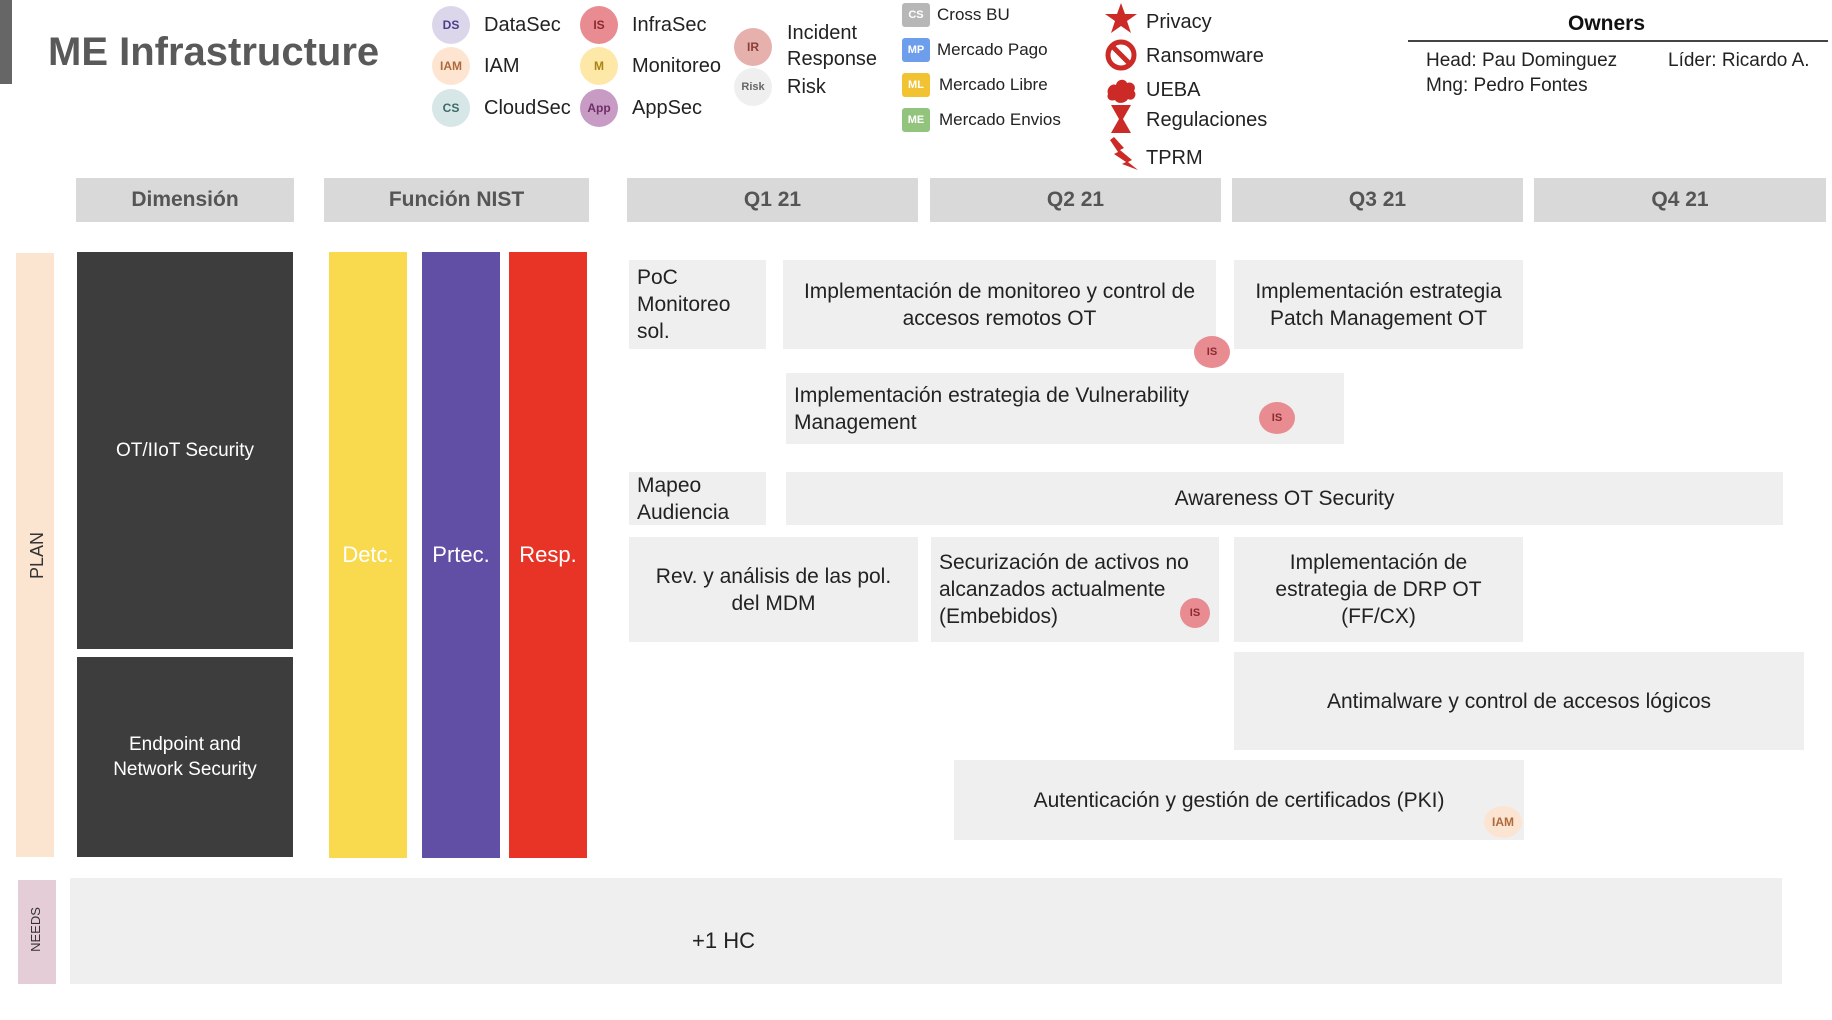 The image size is (1832, 1020). What do you see at coordinates (697, 498) in the screenshot?
I see `task-mapeo-audiencia: Mapeo Audiencia` at bounding box center [697, 498].